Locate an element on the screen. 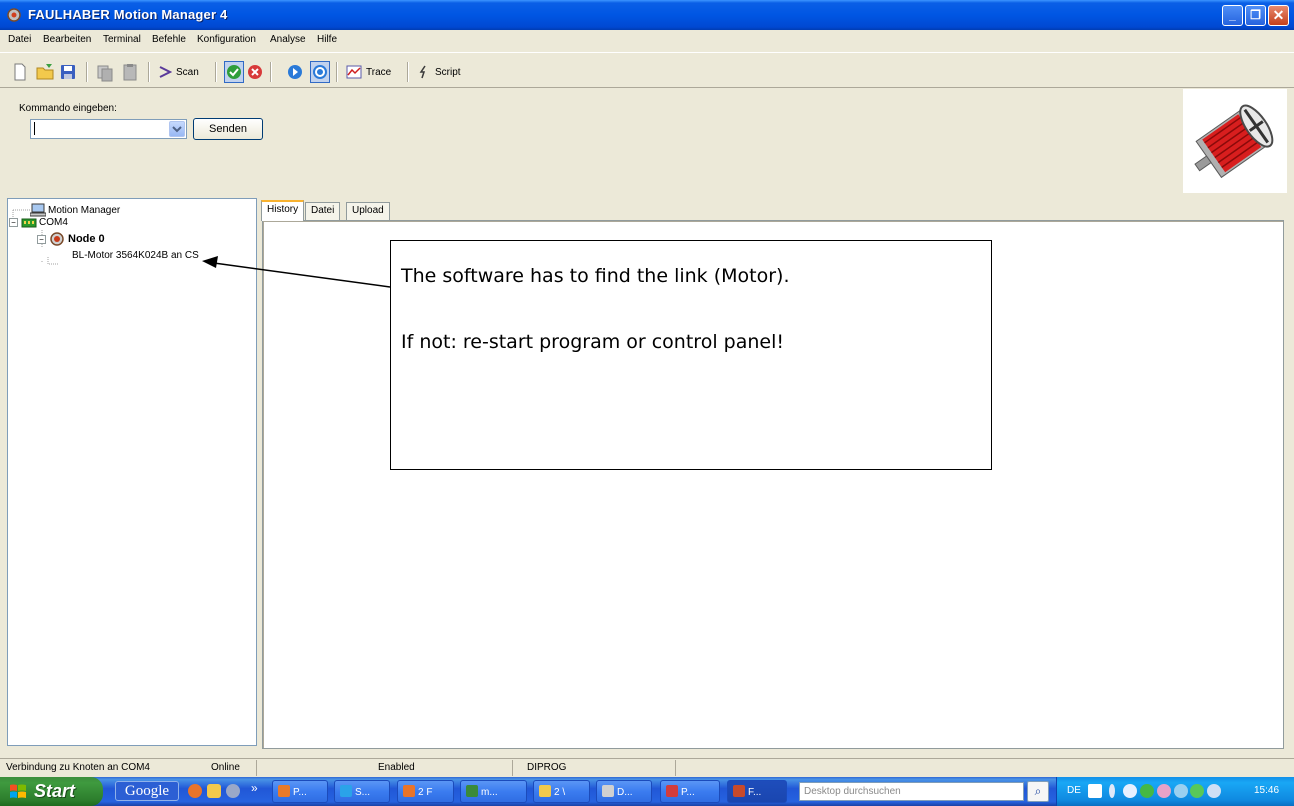 This screenshot has width=1294, height=806. trace-button: Trace is located at coordinates (368, 72).